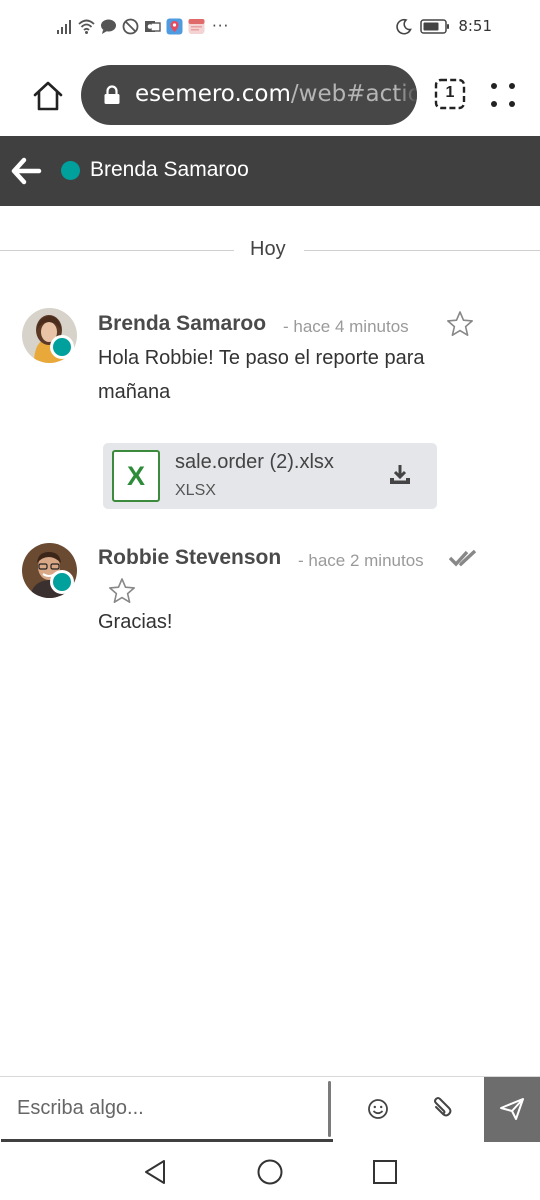 The height and width of the screenshot is (1200, 540). Describe the element at coordinates (70, 170) in the screenshot. I see `online-status-dot` at that location.